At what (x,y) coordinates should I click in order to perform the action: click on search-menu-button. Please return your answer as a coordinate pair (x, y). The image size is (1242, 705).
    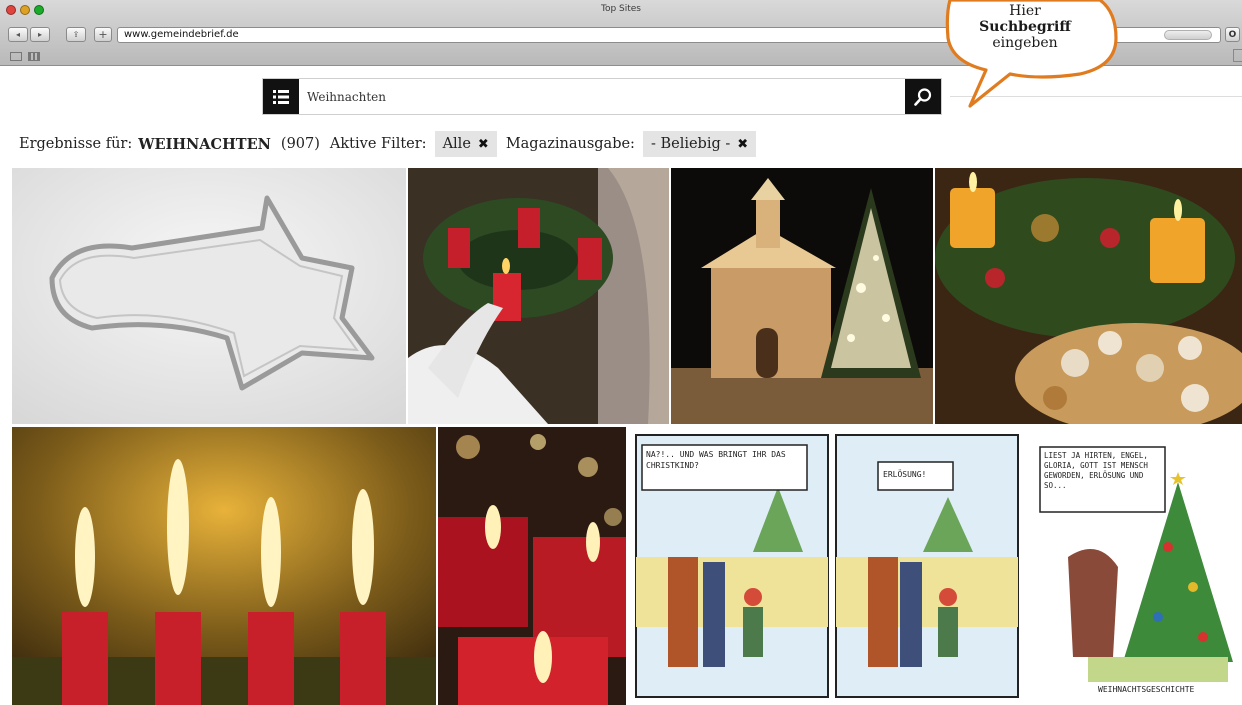
    Looking at the image, I should click on (281, 96).